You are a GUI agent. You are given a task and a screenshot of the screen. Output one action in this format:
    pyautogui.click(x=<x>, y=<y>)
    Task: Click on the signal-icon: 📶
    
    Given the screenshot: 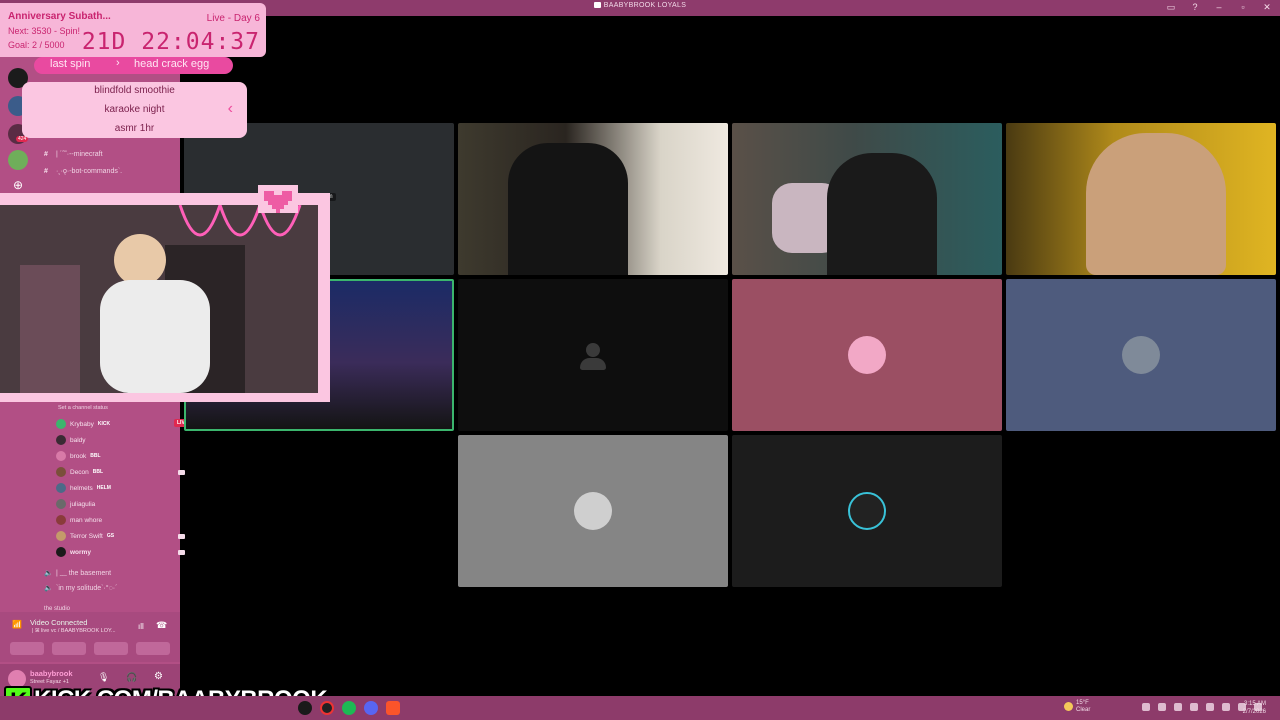 What is the action you would take?
    pyautogui.click(x=17, y=624)
    